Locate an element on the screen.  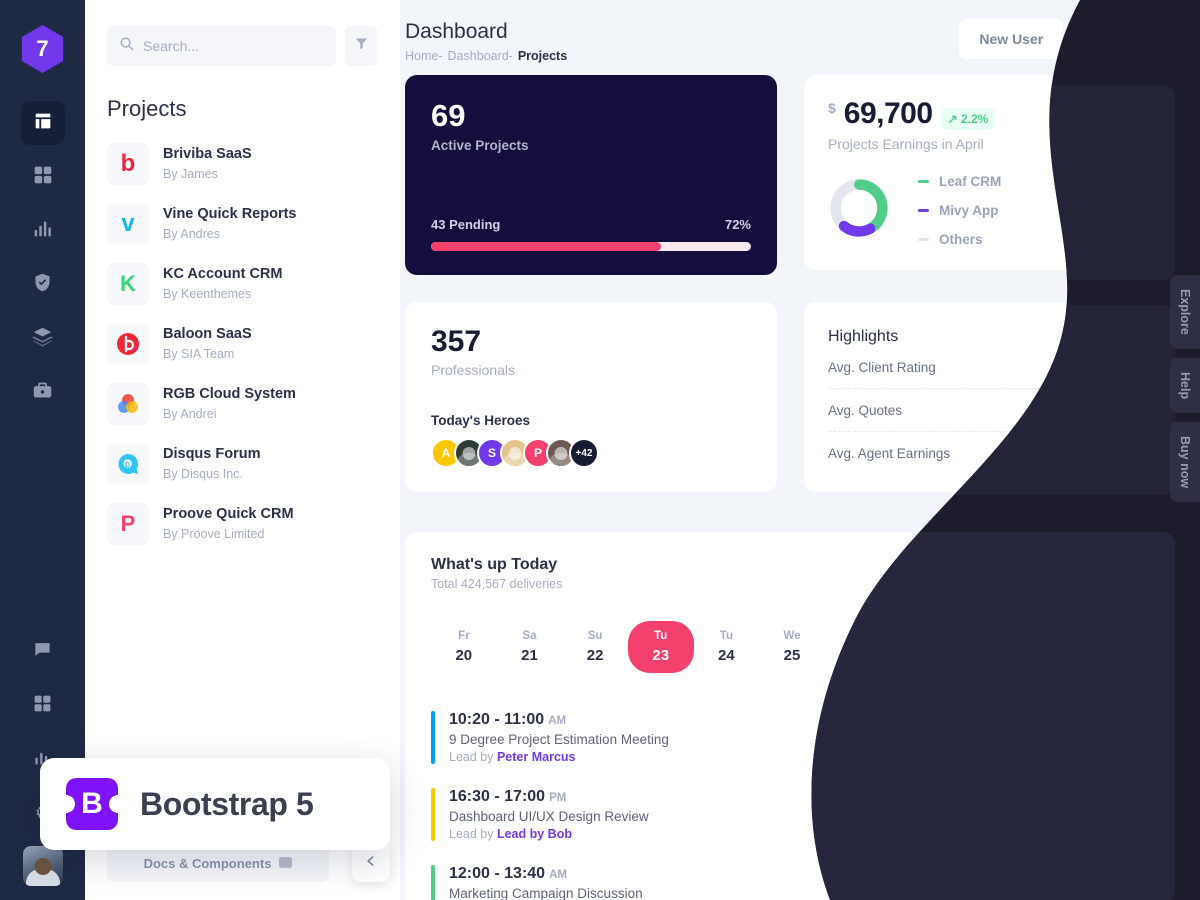
earnings-delta-badge: ↗ 2.2% is located at coordinates (968, 119).